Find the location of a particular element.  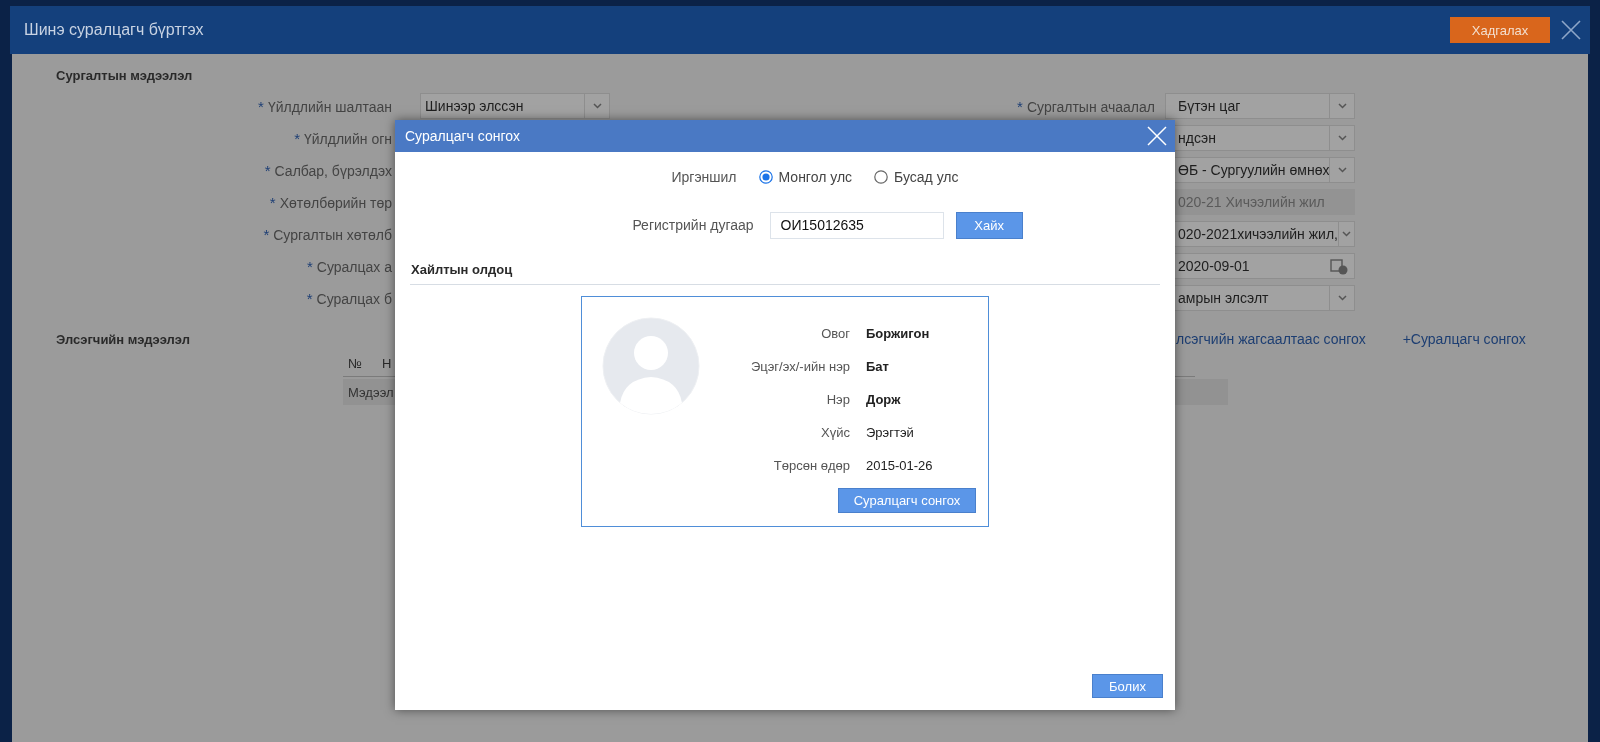

dropdown-field: Бүтэн цаг is located at coordinates (1260, 106).